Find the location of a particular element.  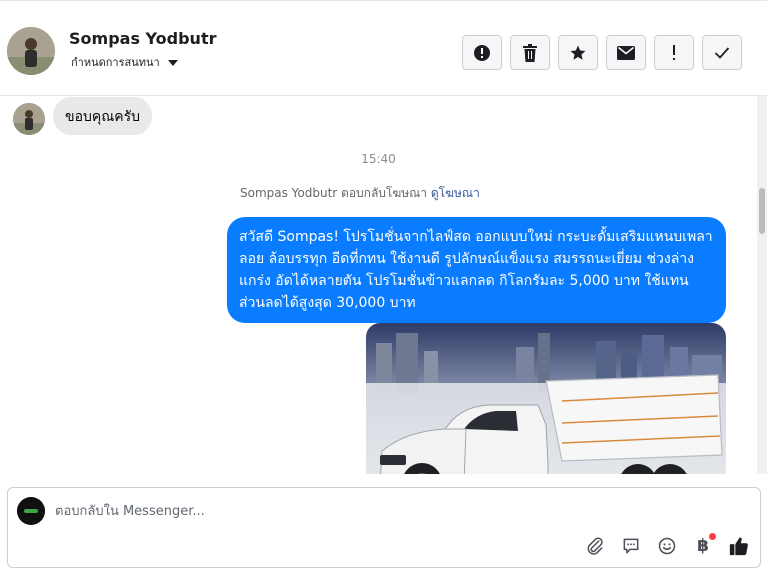

smiley-icon is located at coordinates (667, 546).